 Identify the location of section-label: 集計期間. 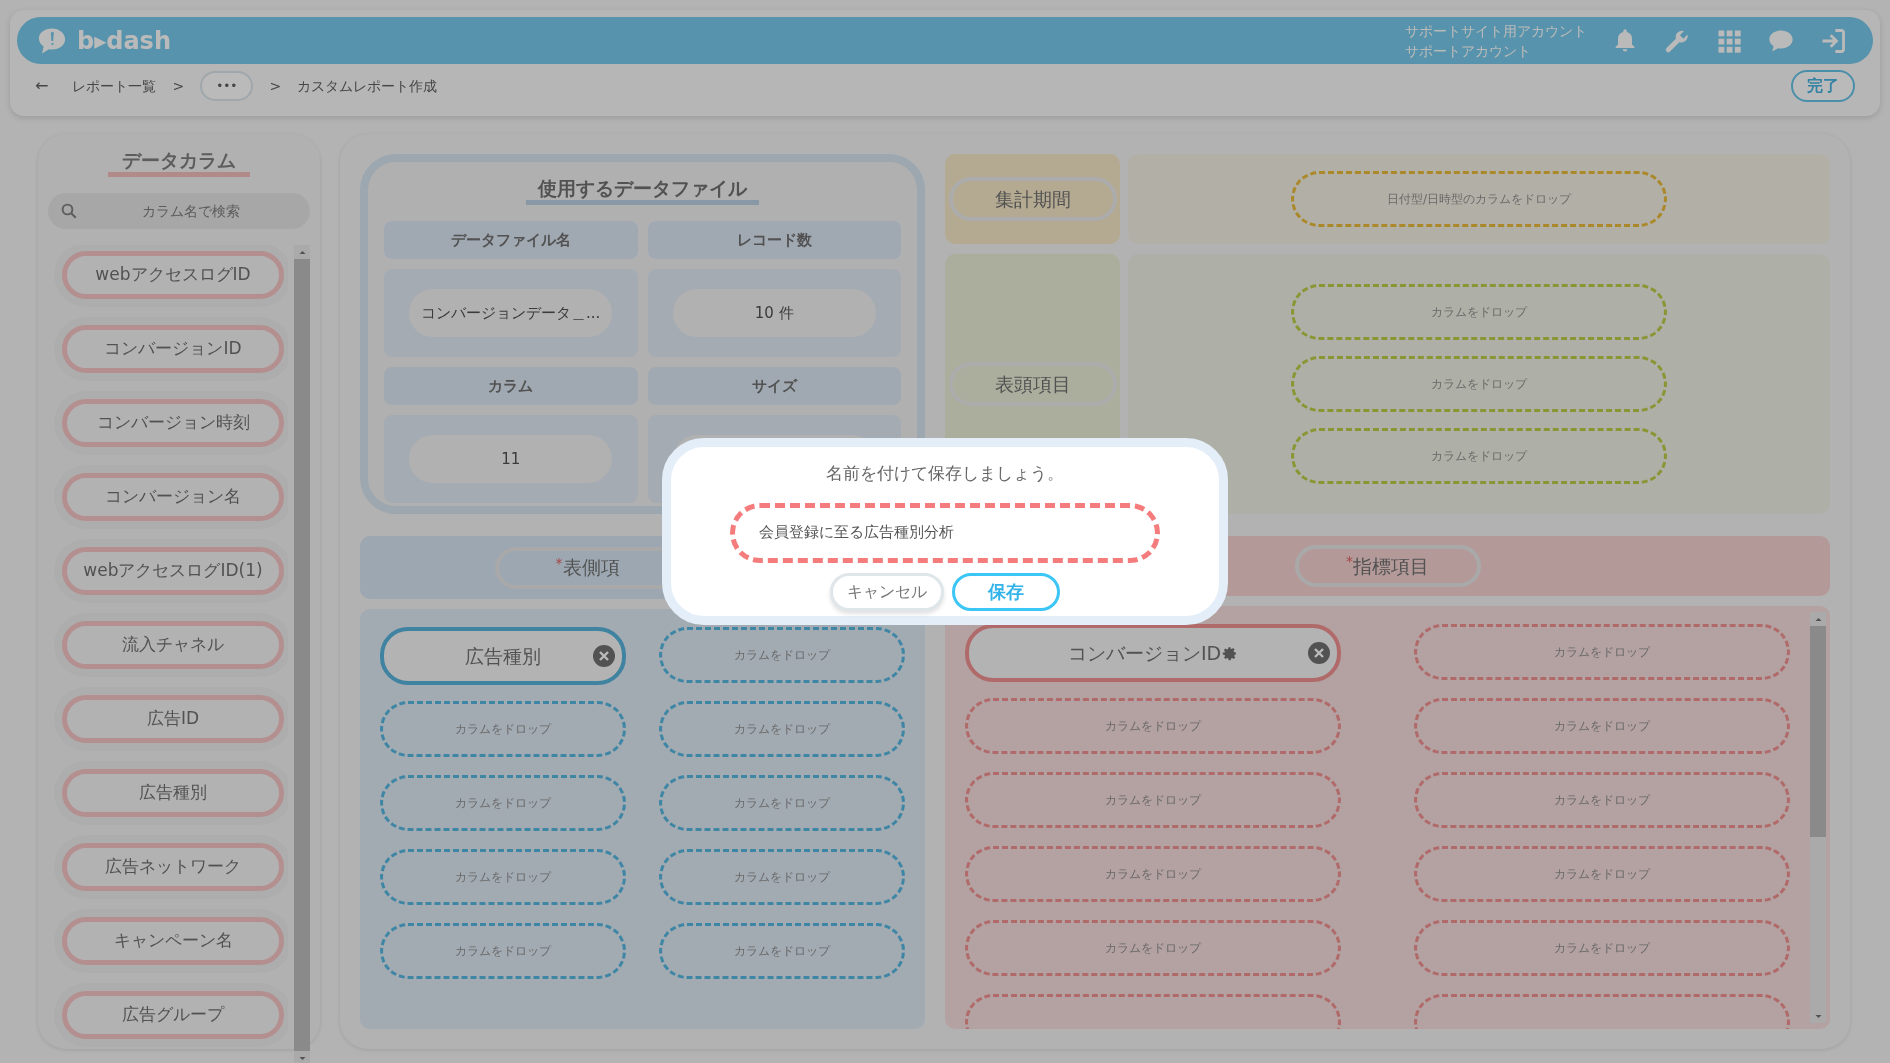
(1032, 199).